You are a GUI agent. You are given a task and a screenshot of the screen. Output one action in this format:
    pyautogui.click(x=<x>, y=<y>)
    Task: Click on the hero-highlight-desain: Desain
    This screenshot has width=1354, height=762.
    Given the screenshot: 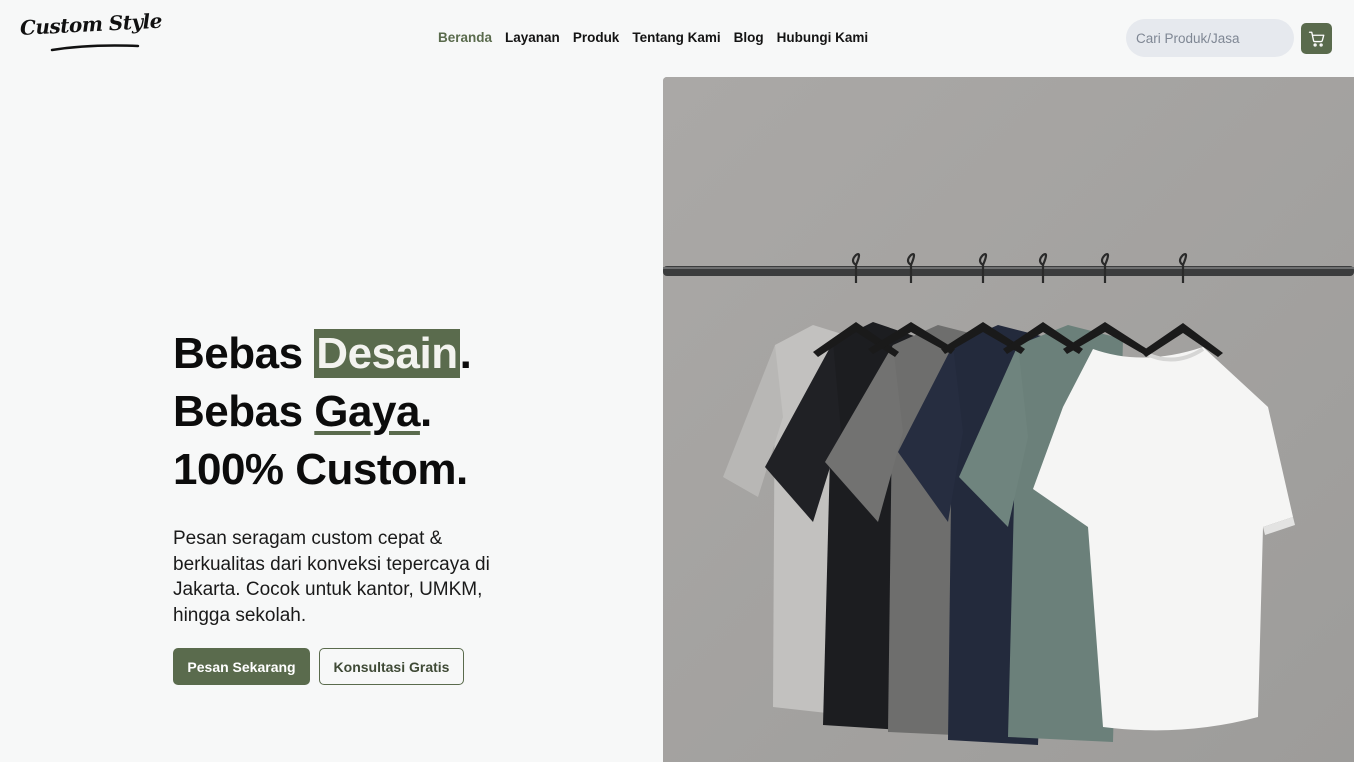 What is the action you would take?
    pyautogui.click(x=387, y=353)
    